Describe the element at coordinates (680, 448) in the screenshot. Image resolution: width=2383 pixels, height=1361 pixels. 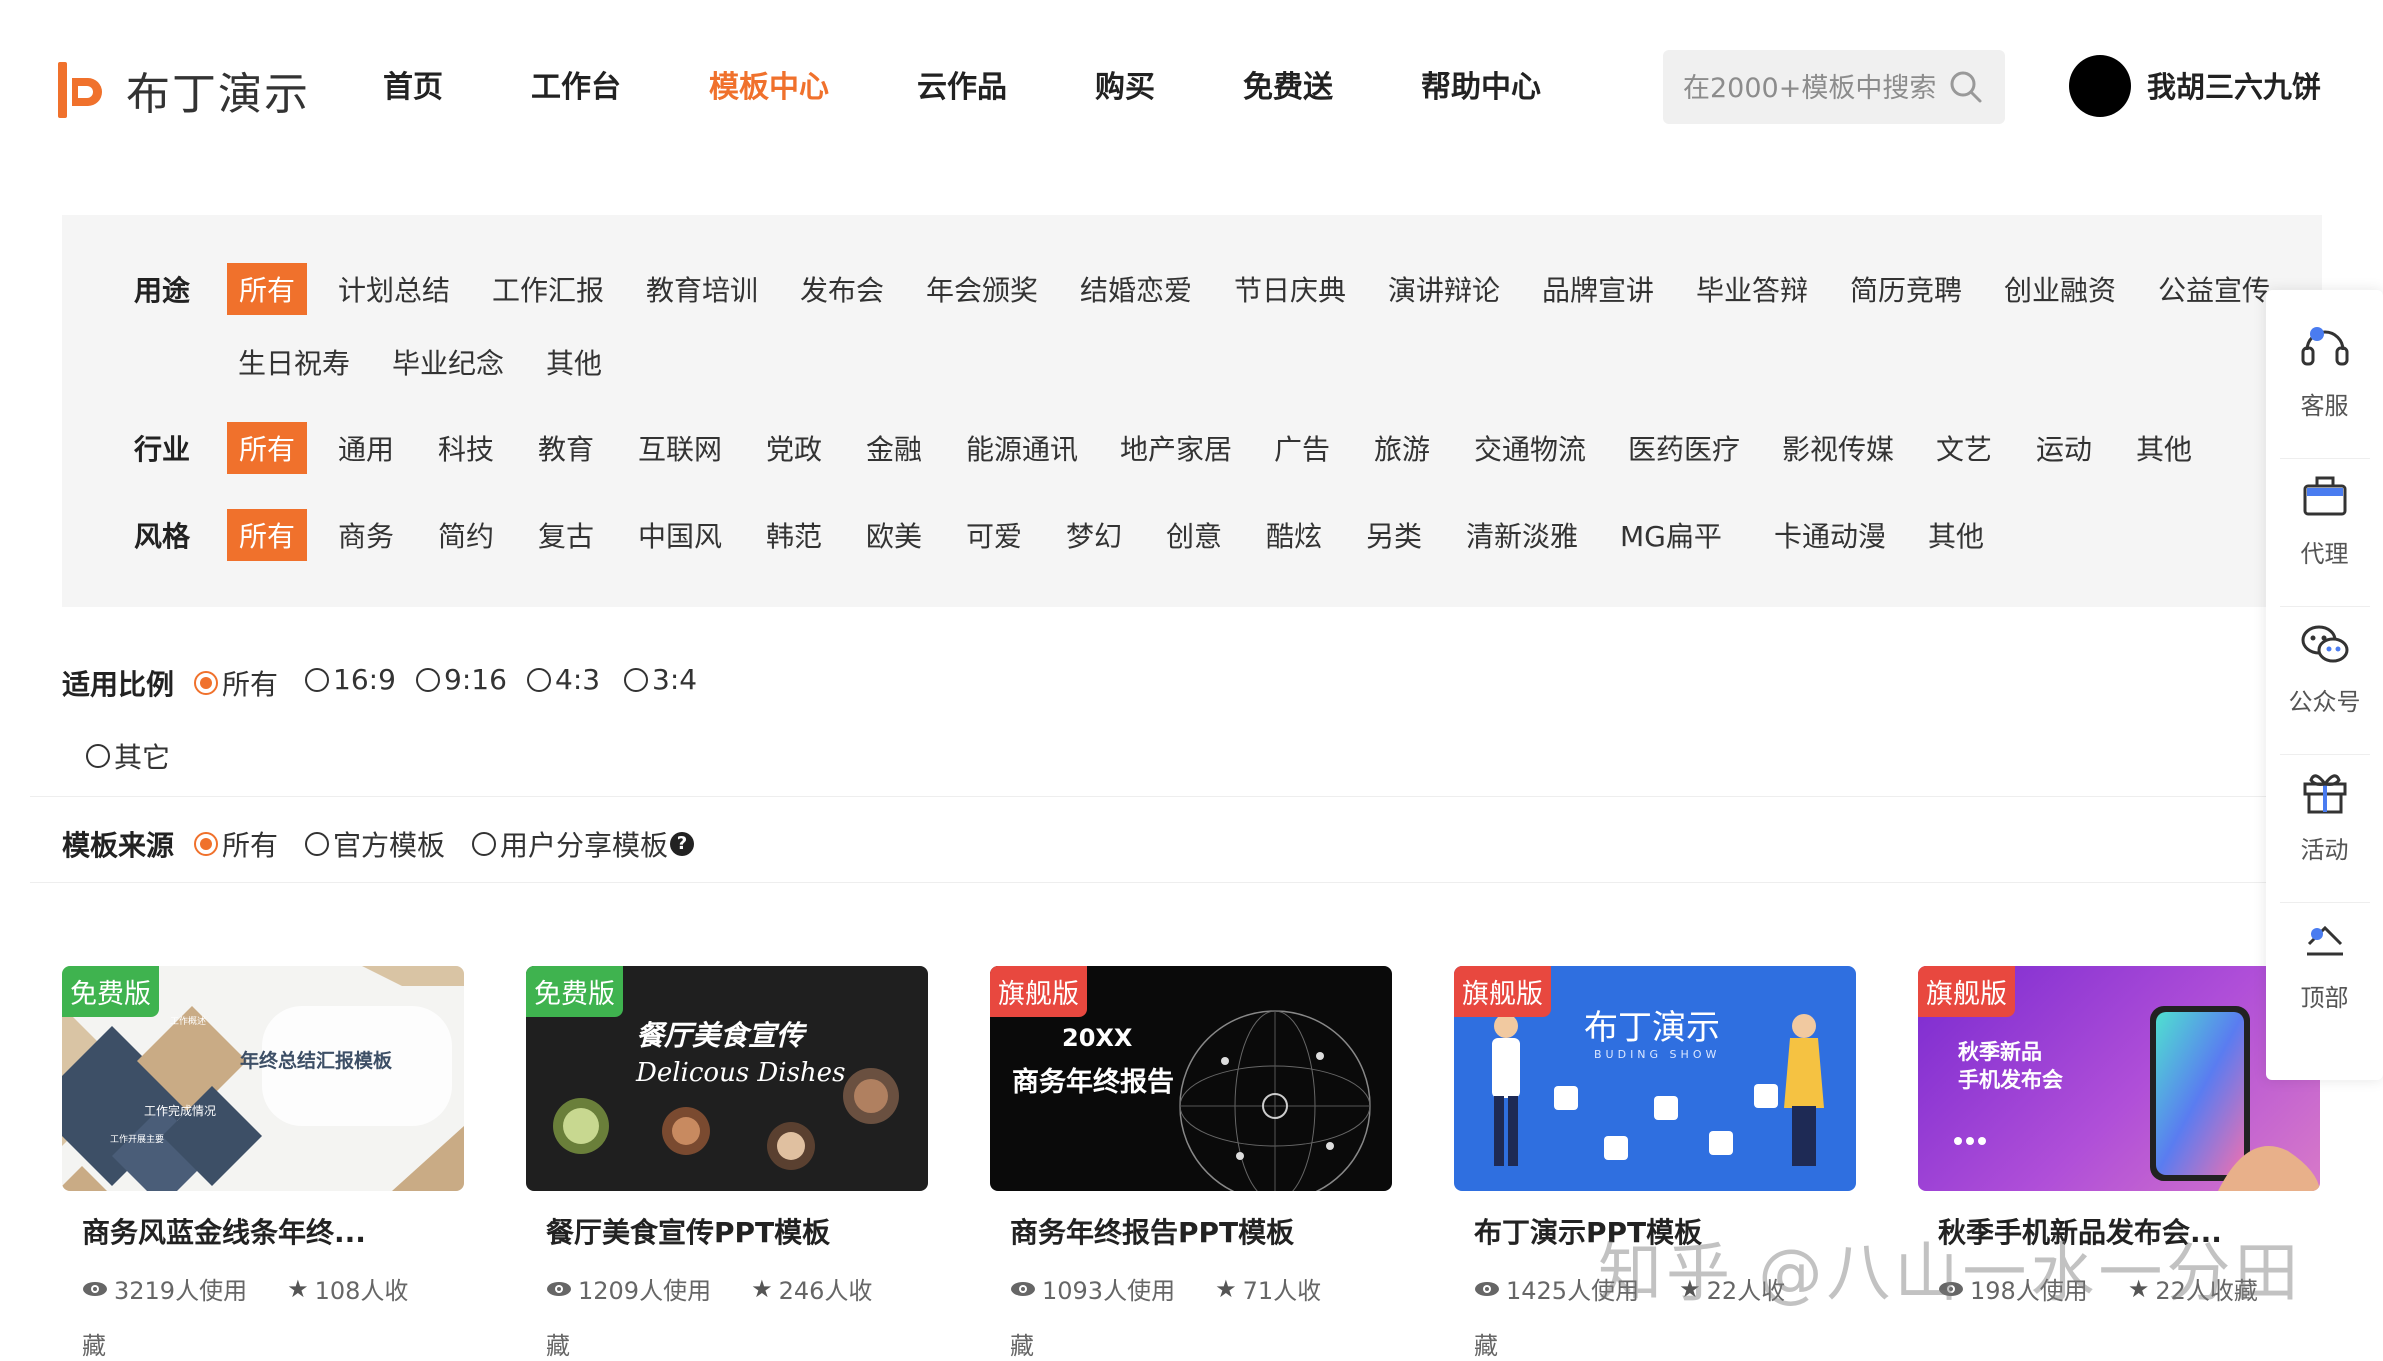
I see `industry-option: 互联网` at that location.